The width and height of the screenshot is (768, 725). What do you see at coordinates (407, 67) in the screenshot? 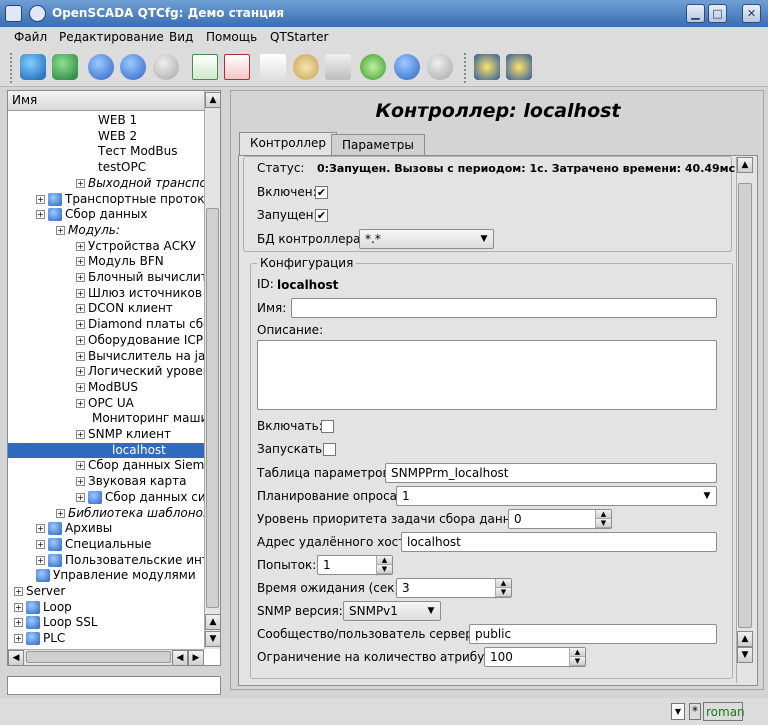
I see `start-icon` at bounding box center [407, 67].